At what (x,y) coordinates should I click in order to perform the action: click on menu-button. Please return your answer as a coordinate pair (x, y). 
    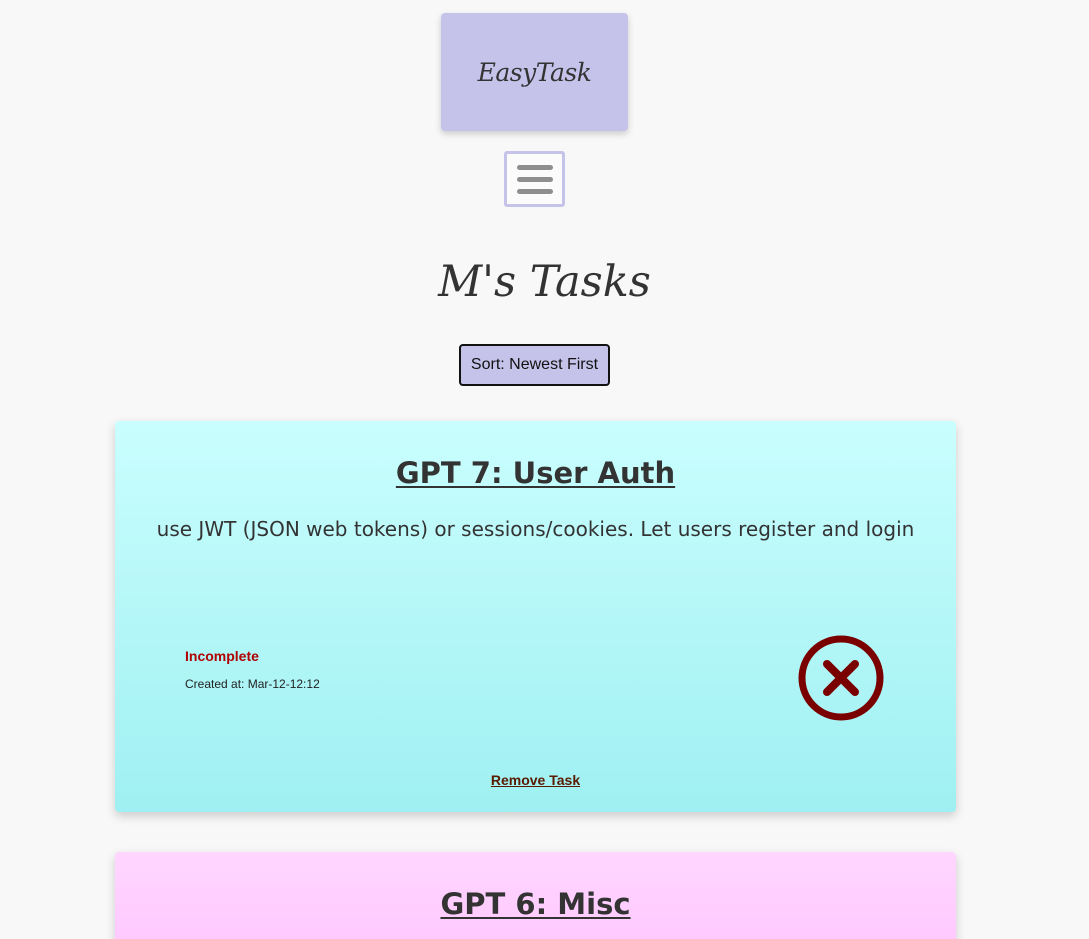
    Looking at the image, I should click on (534, 179).